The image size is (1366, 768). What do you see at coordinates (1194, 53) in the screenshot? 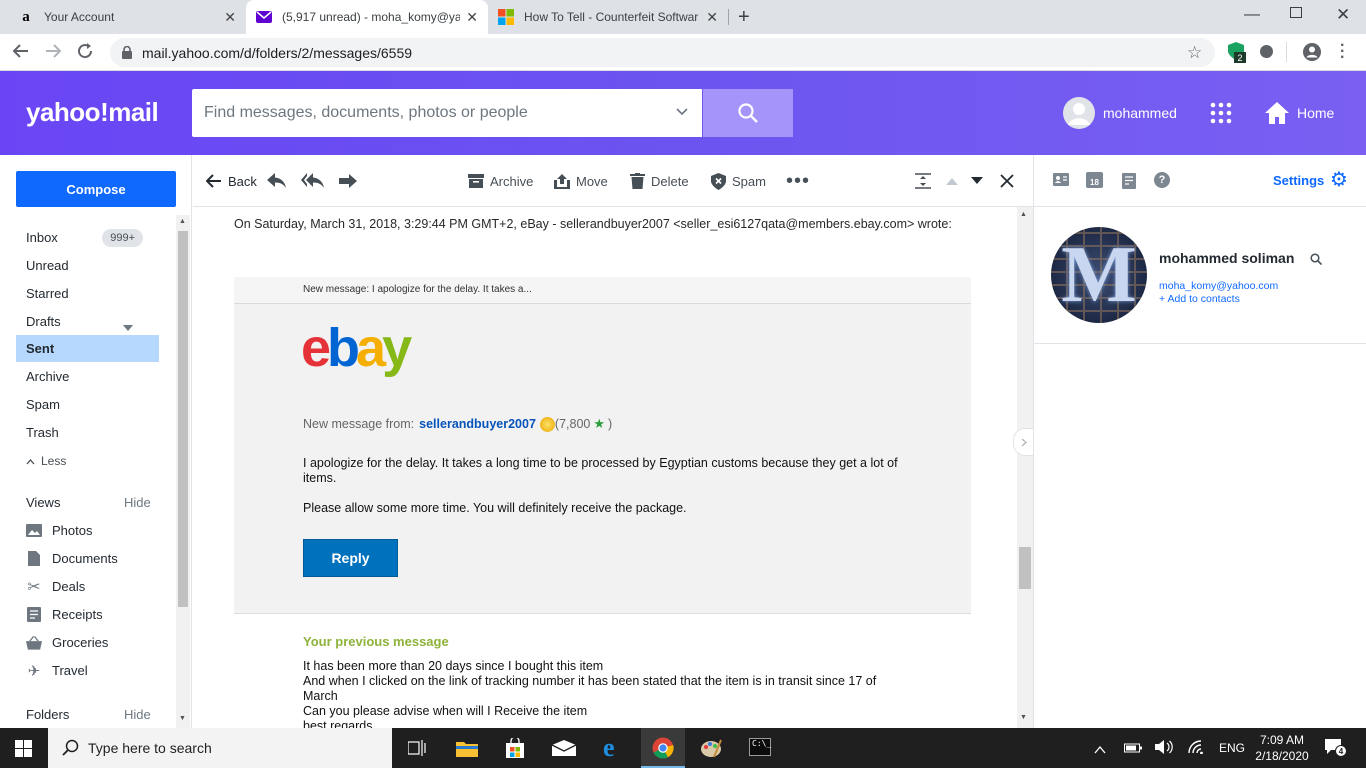
I see `bookmark-star-icon: ☆` at bounding box center [1194, 53].